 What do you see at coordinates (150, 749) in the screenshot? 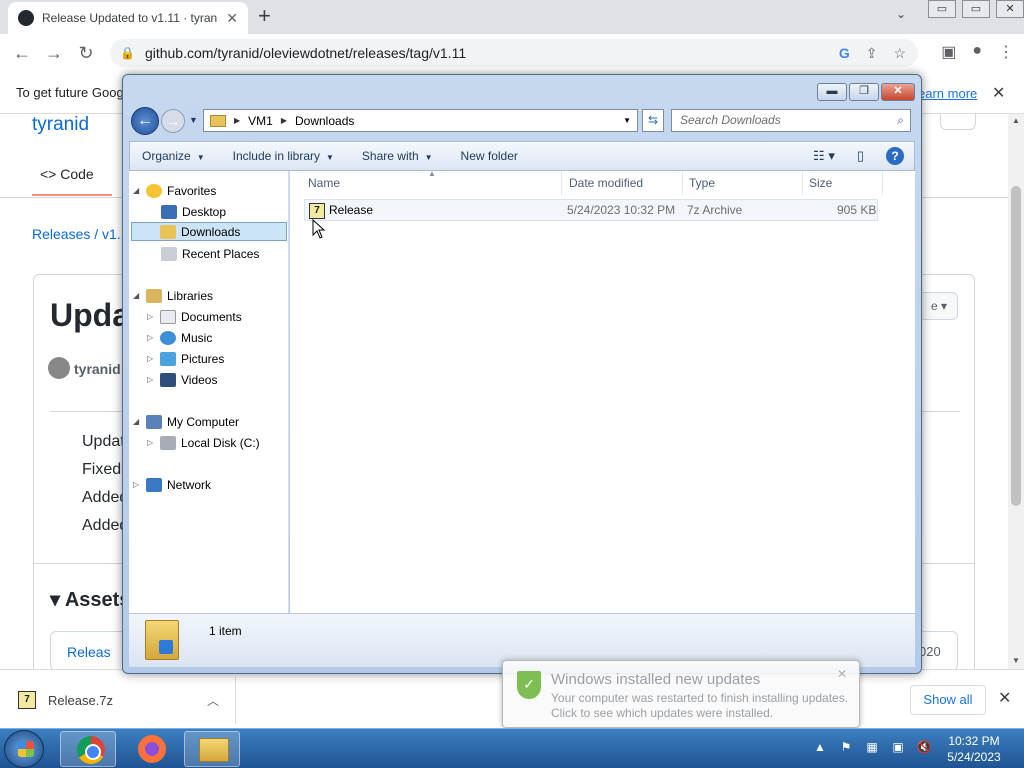
I see `taskbar-firefox` at bounding box center [150, 749].